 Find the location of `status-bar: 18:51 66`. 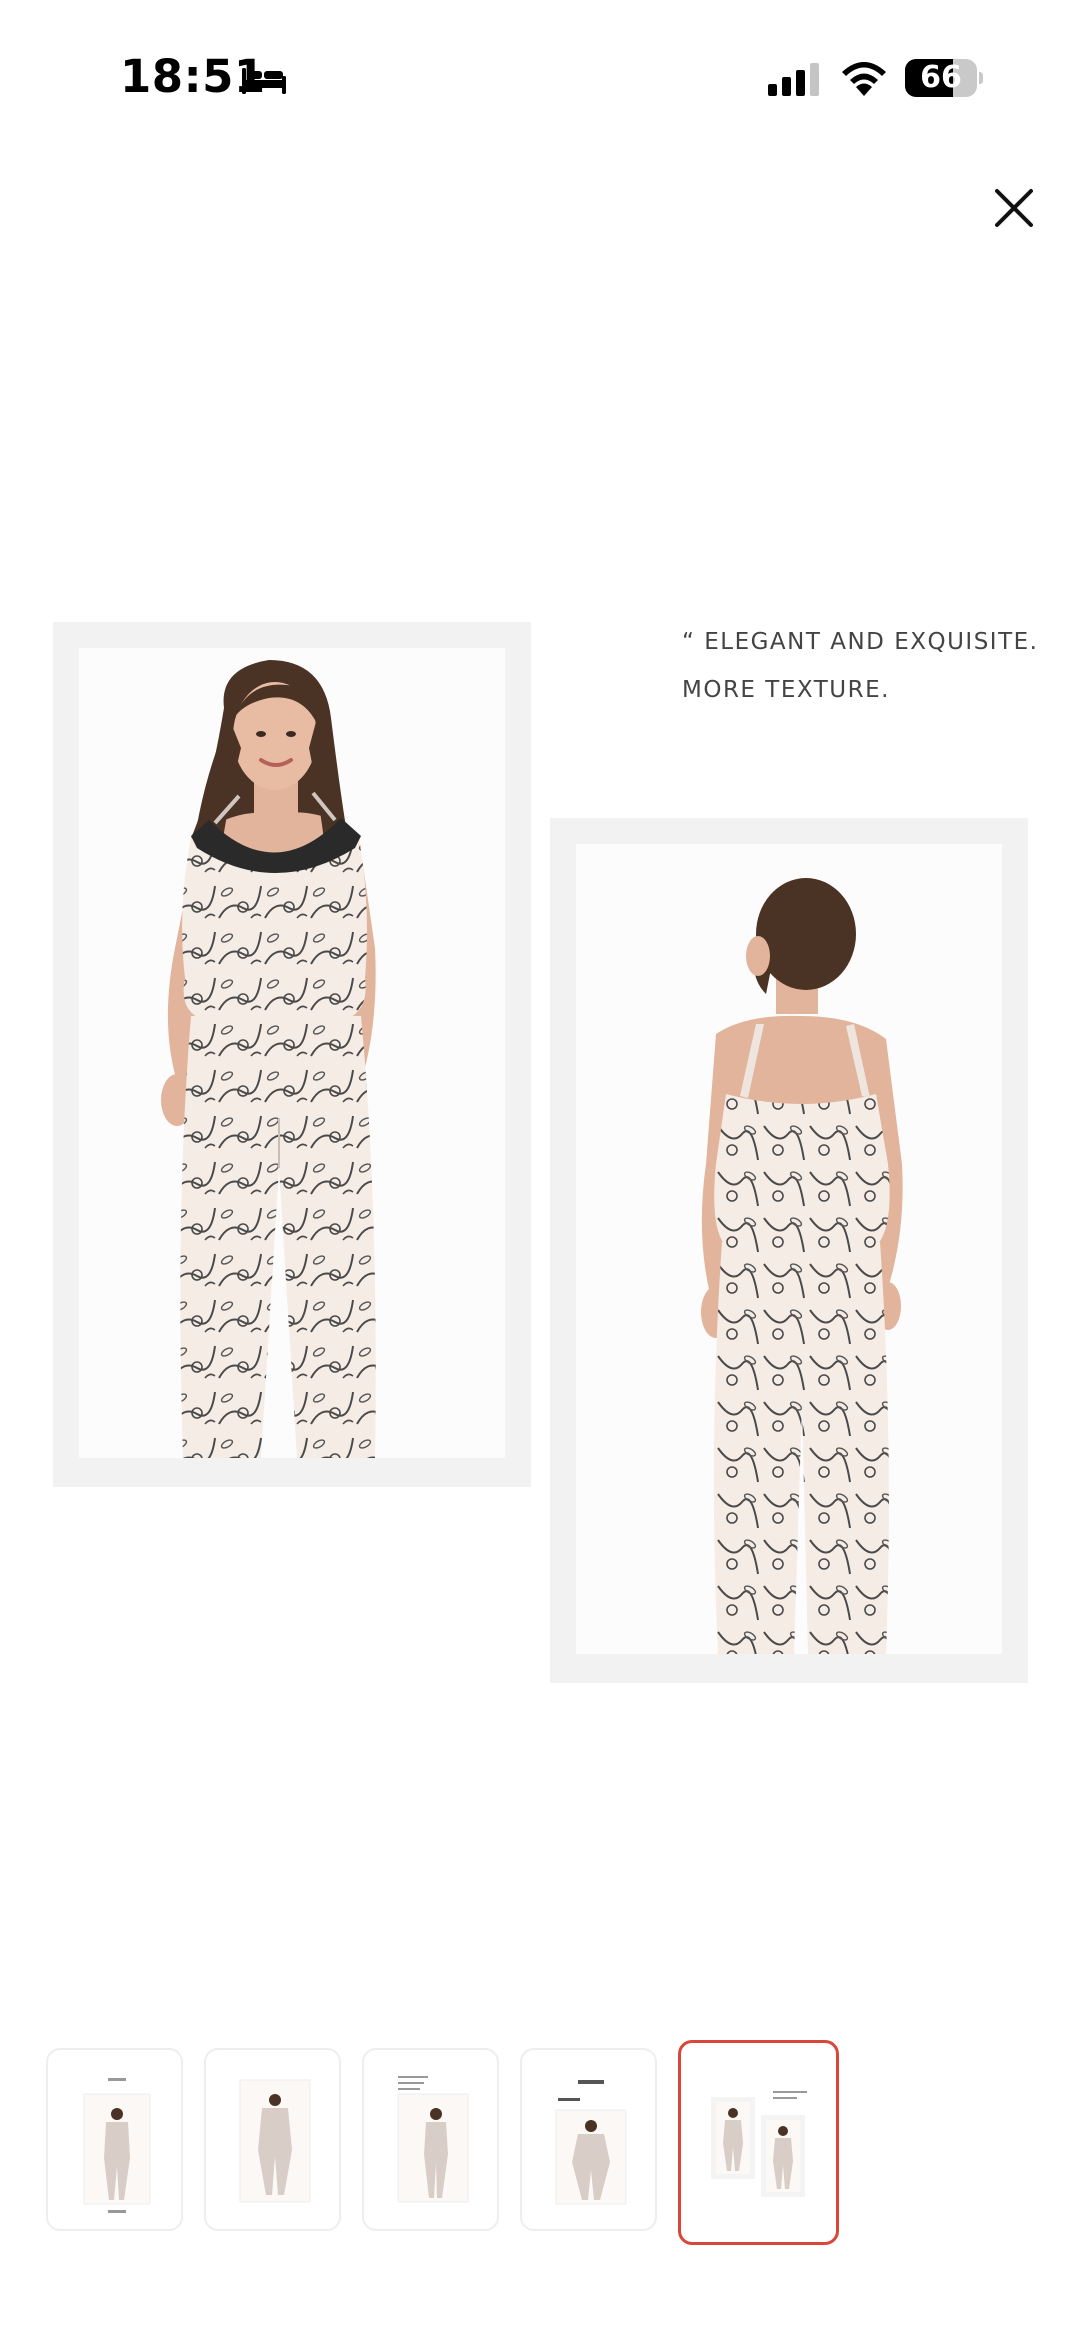

status-bar: 18:51 66 is located at coordinates (540, 75).